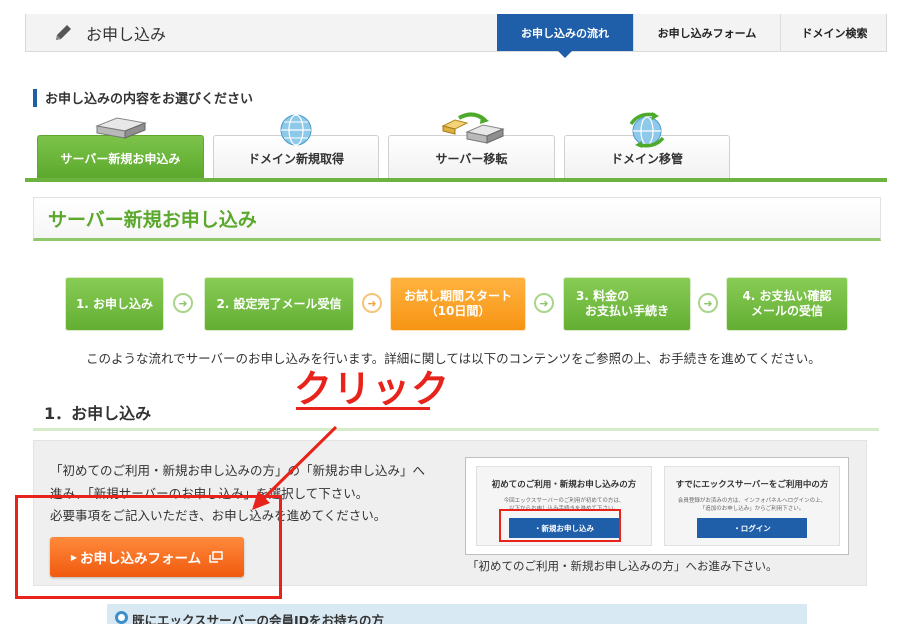 The image size is (921, 624). I want to click on step-4: 4. お支払い確認 メールの受信, so click(787, 304).